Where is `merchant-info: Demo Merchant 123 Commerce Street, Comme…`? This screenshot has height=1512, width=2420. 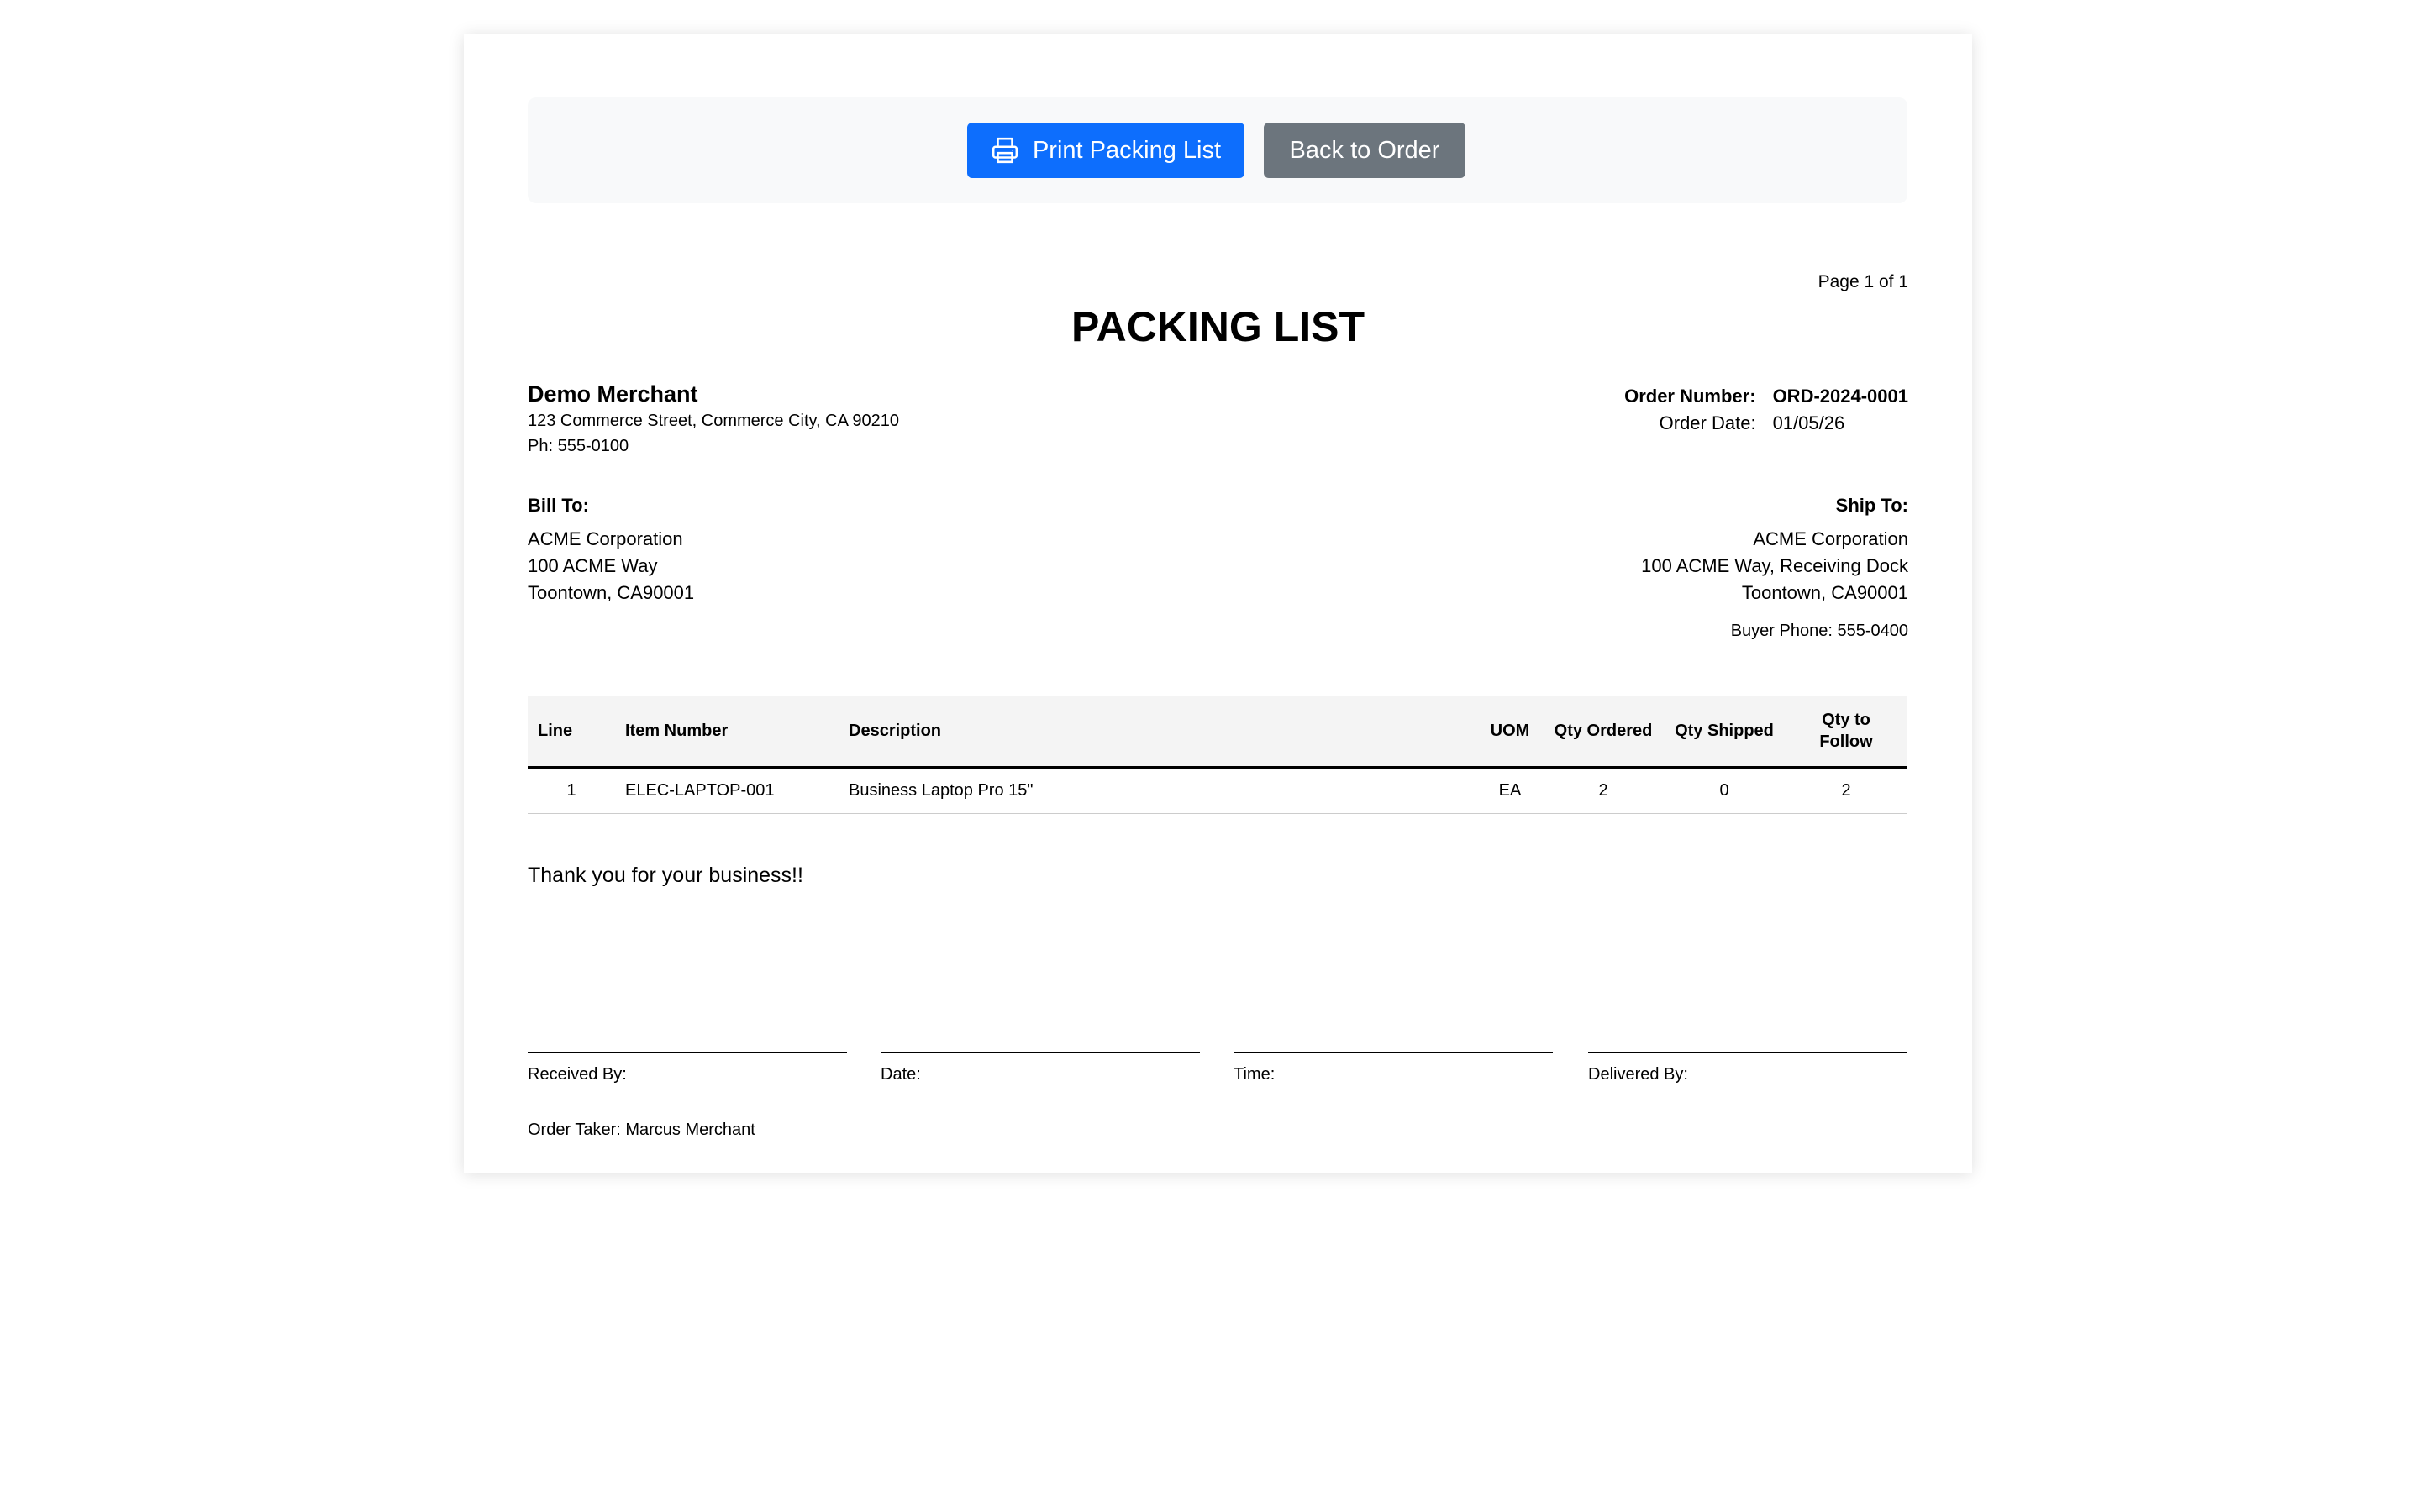 merchant-info: Demo Merchant 123 Commerce Street, Comme… is located at coordinates (713, 419).